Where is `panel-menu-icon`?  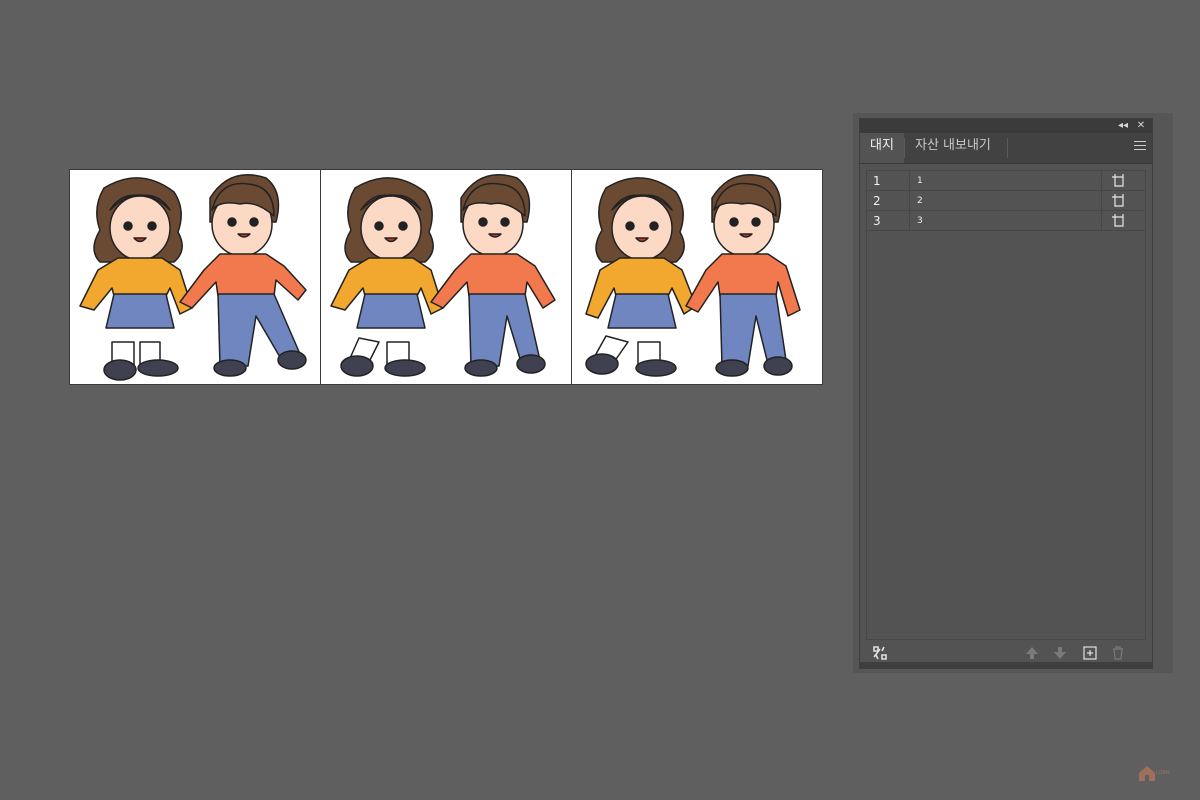 panel-menu-icon is located at coordinates (1140, 147).